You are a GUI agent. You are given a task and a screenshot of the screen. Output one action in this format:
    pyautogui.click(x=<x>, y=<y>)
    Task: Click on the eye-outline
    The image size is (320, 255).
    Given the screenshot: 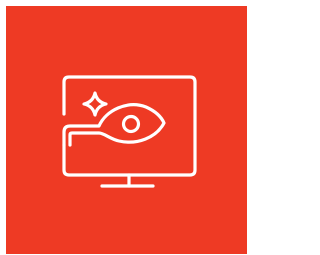 What is the action you would take?
    pyautogui.click(x=114, y=125)
    